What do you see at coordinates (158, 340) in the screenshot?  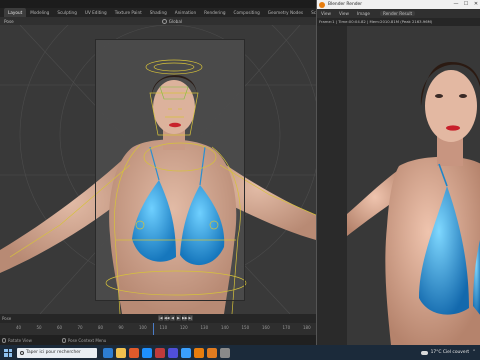 I see `status-bar: Rotate View Pose Context Menu` at bounding box center [158, 340].